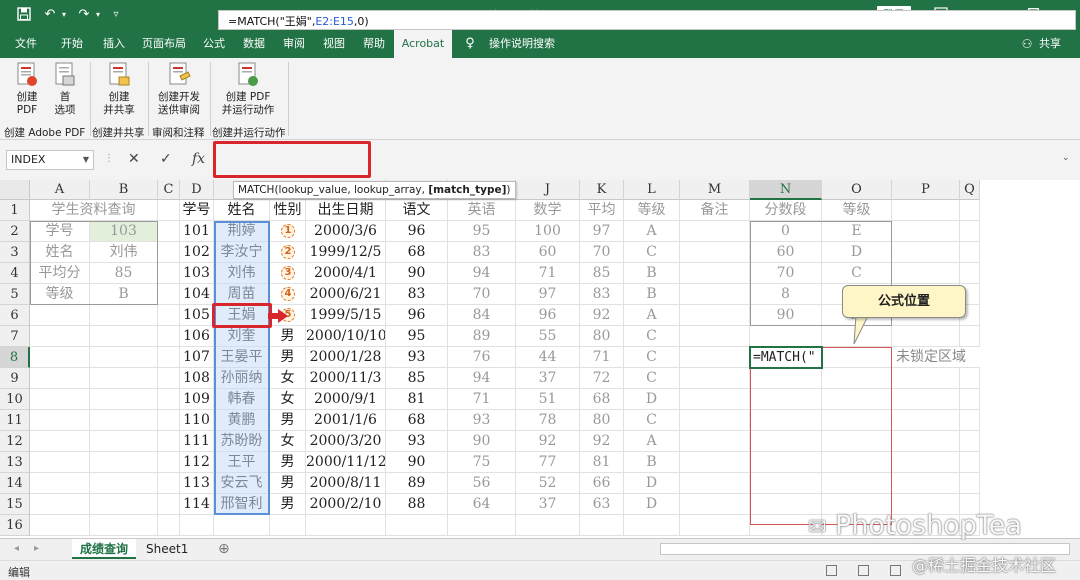  I want to click on table-cell: 109, so click(197, 399).